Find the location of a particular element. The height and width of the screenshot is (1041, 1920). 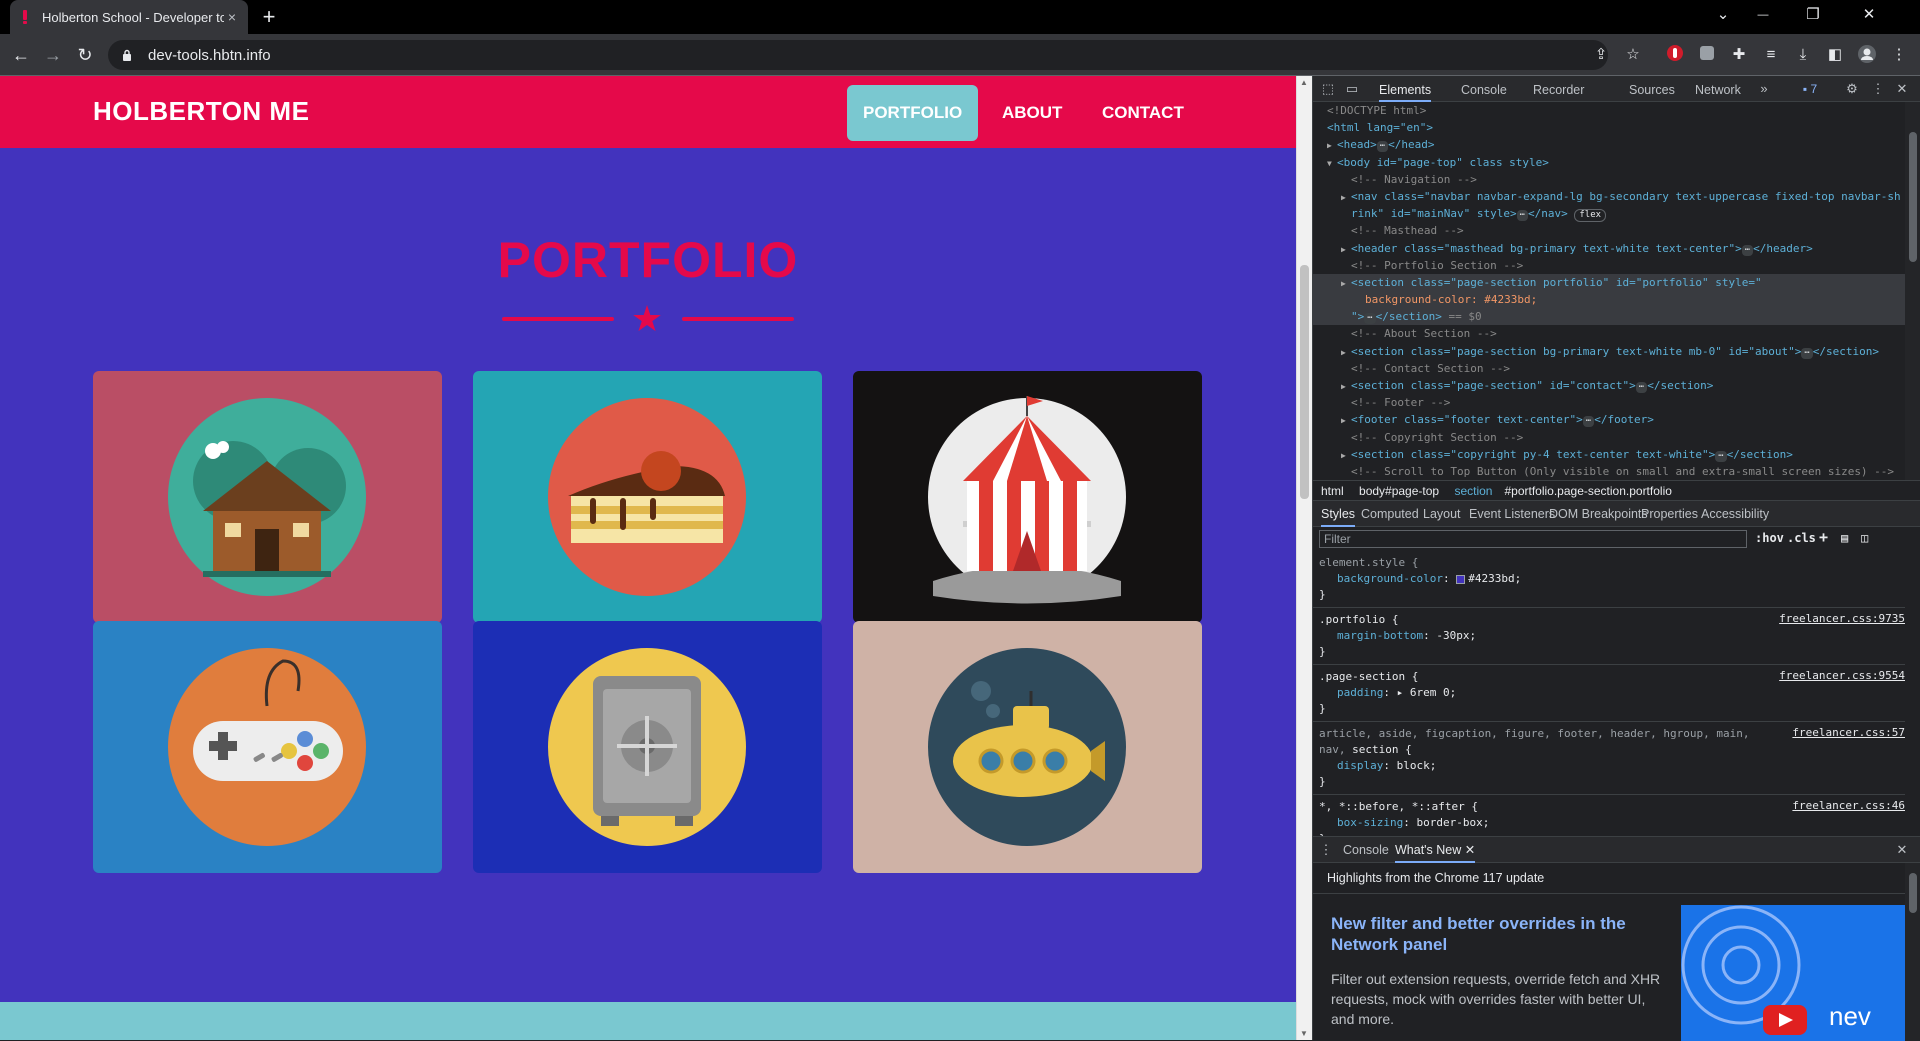

extension-red-icon is located at coordinates (1675, 55).